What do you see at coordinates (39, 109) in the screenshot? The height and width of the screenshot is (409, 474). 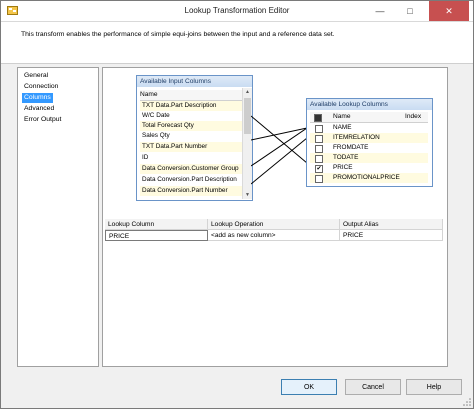 I see `nav-item-advanced: Advanced` at bounding box center [39, 109].